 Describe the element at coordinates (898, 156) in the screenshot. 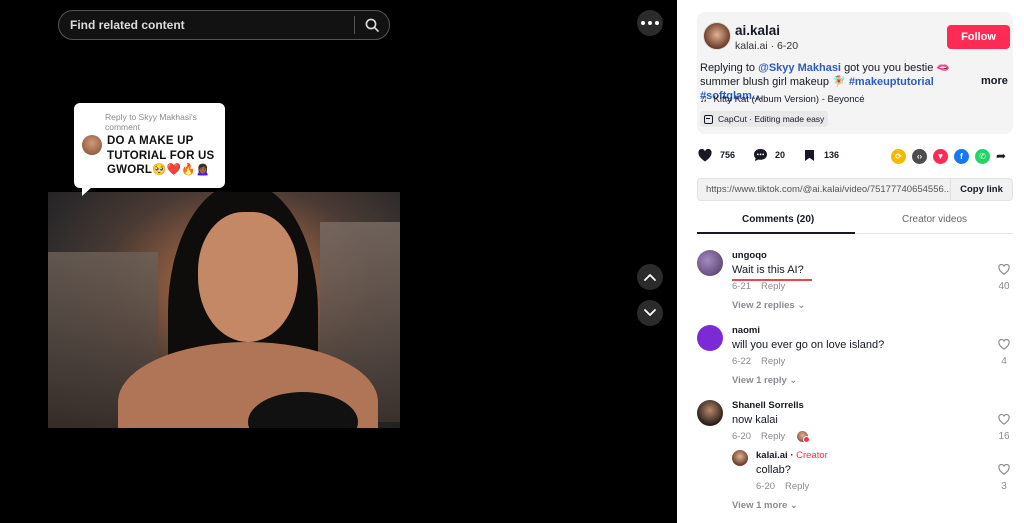

I see `repost-icon: ⟳` at that location.